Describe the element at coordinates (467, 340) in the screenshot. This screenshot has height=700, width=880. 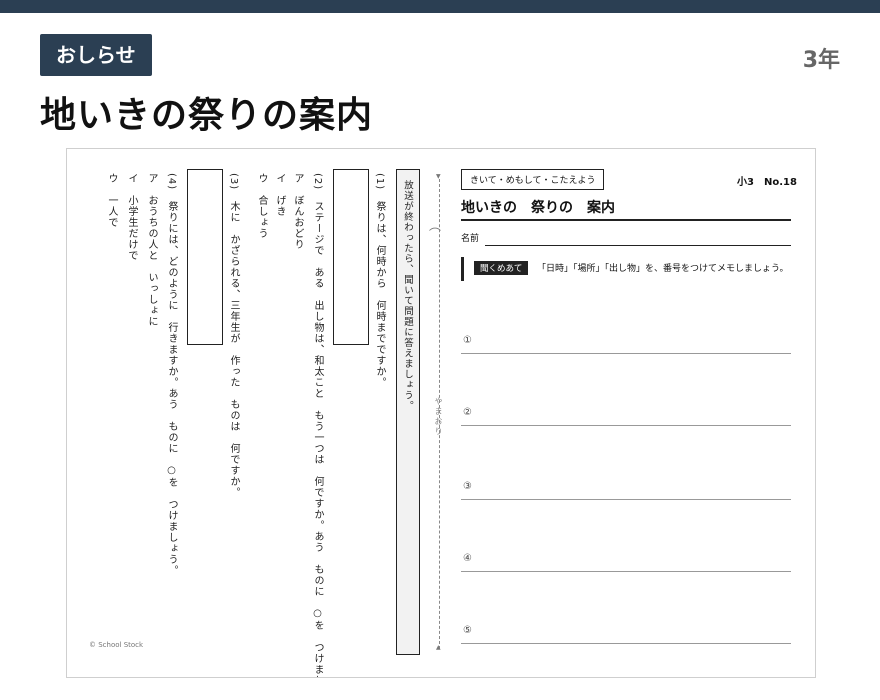
I see `memo-label-1: ①` at that location.